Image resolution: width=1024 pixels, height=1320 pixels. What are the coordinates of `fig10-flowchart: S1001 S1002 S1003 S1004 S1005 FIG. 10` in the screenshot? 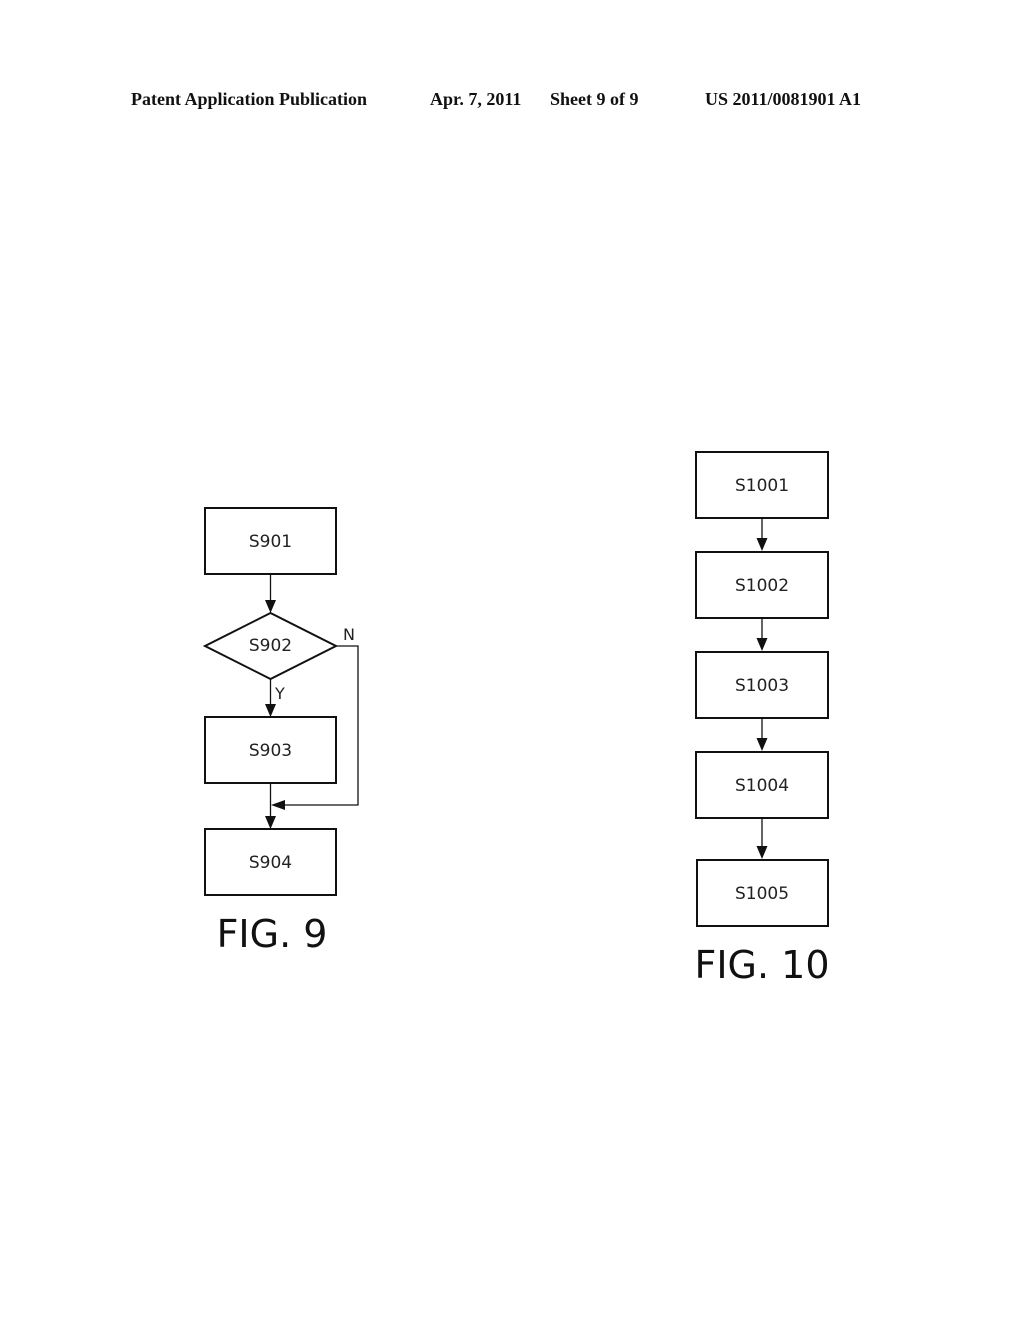 It's located at (762, 719).